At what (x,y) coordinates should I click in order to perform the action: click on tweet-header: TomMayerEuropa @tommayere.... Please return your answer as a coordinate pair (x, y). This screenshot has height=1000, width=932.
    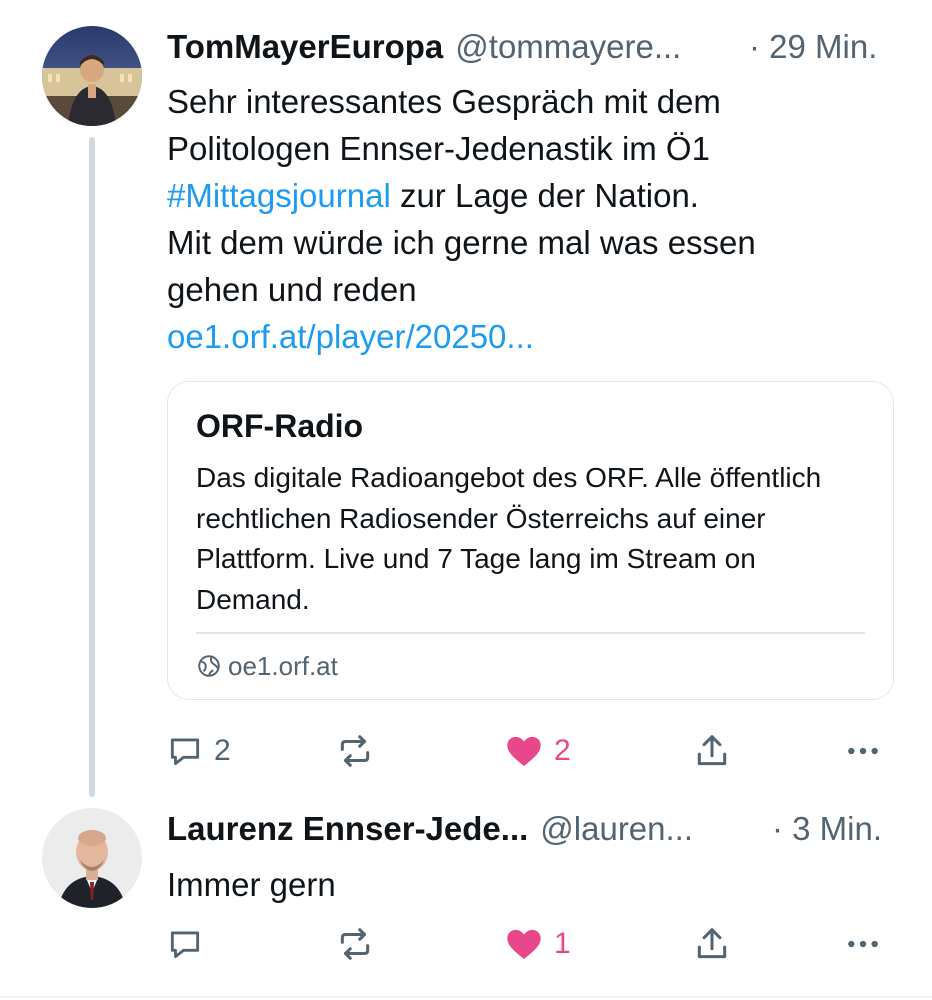
    Looking at the image, I should click on (424, 47).